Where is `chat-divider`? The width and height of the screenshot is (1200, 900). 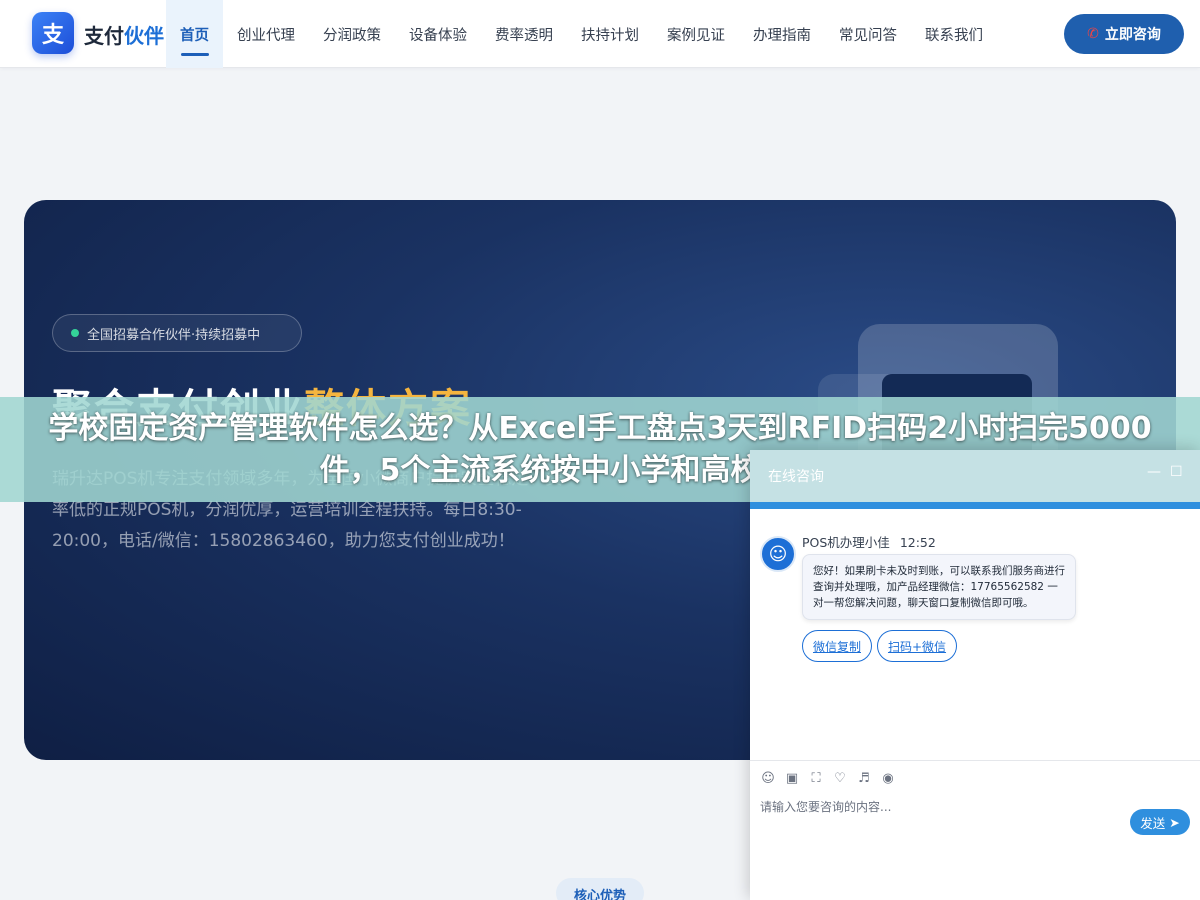 chat-divider is located at coordinates (975, 760).